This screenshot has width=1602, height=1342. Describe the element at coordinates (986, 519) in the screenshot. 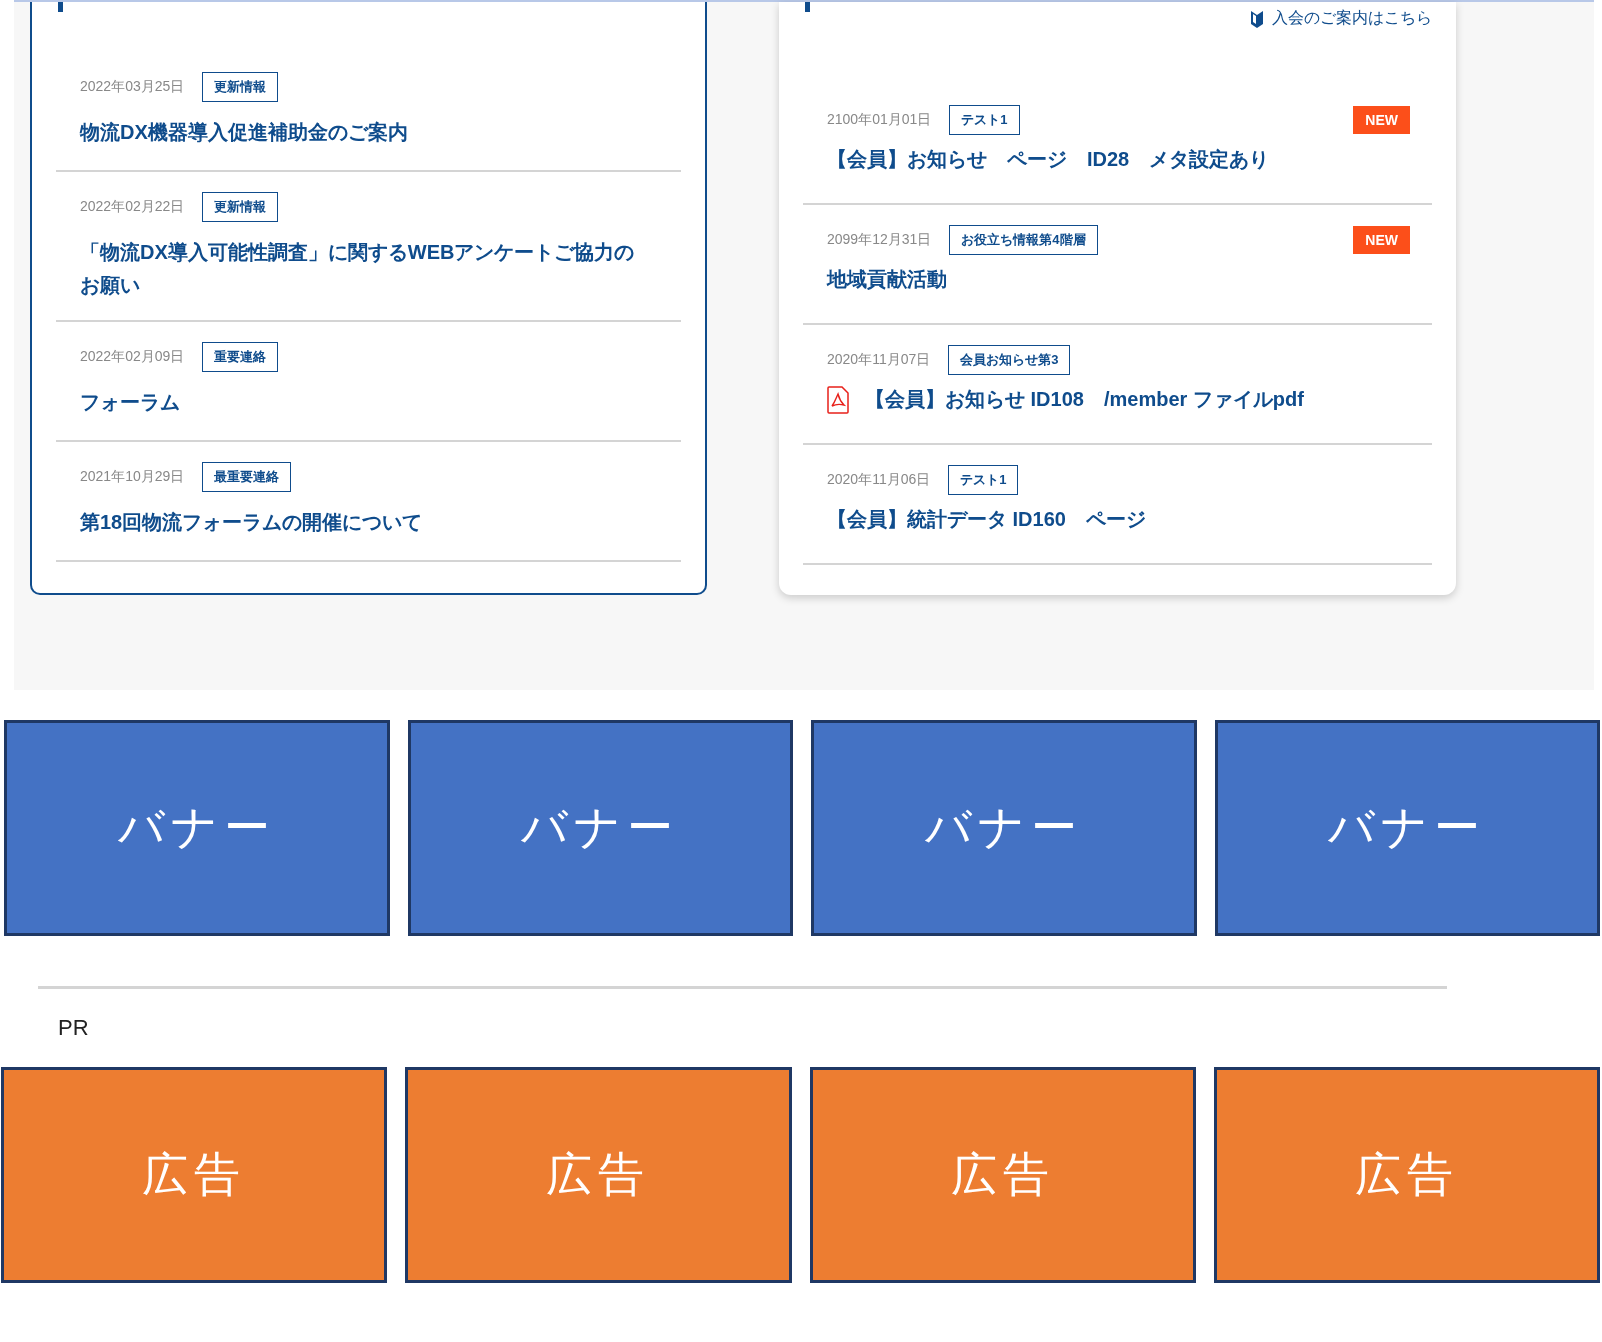

I see `news-title-link: 【会員】統計データ ID160 ページ` at that location.